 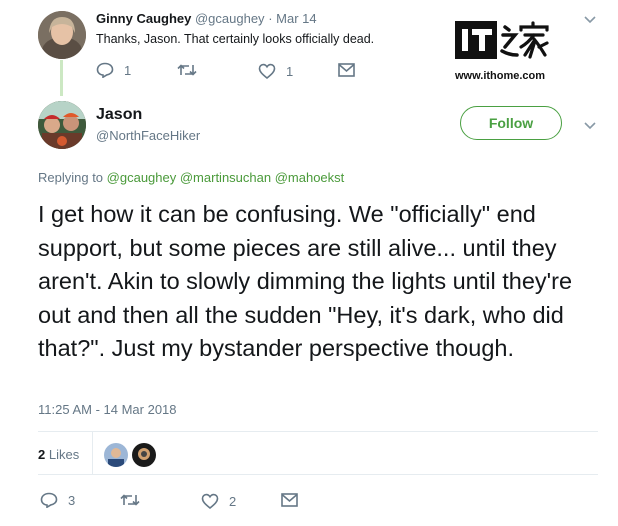 I want to click on follow-button: Follow, so click(x=511, y=123).